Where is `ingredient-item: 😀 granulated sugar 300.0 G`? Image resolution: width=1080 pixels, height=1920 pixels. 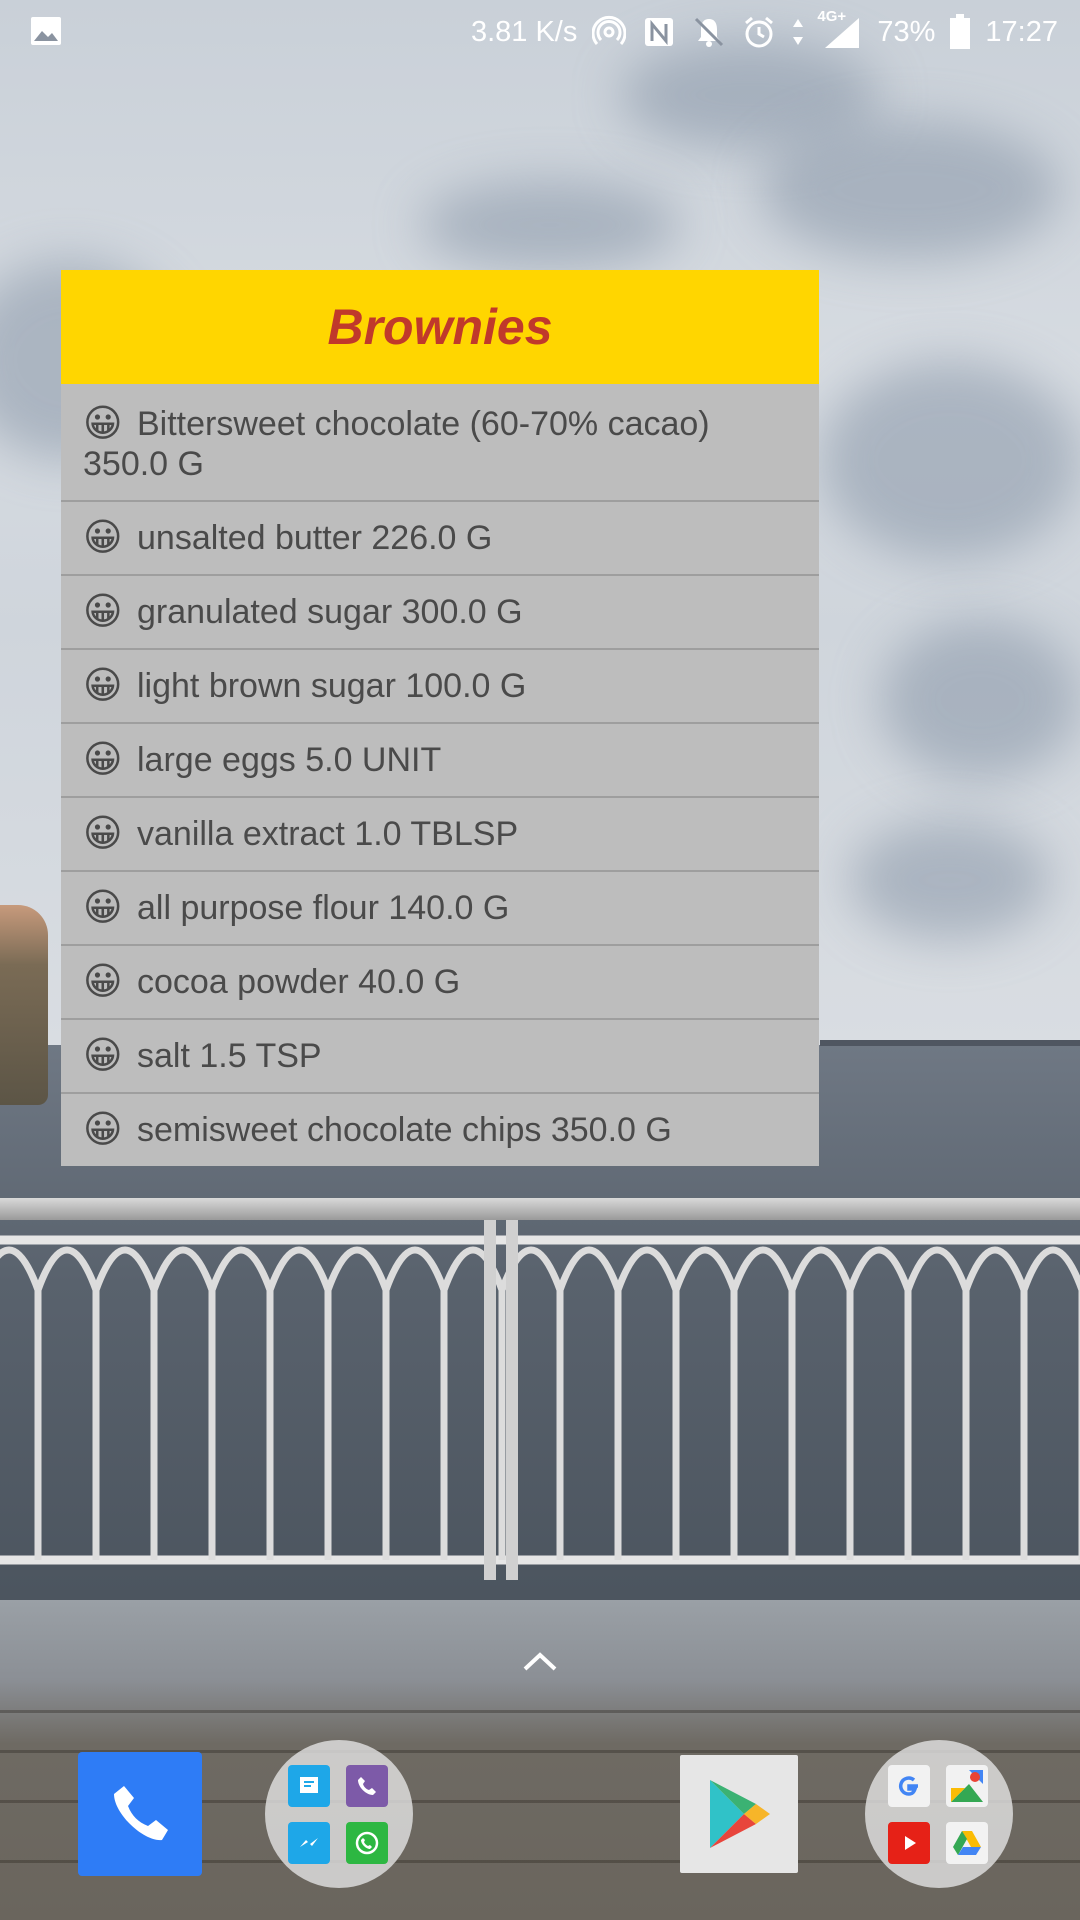
ingredient-item: 😀 granulated sugar 300.0 G is located at coordinates (440, 611).